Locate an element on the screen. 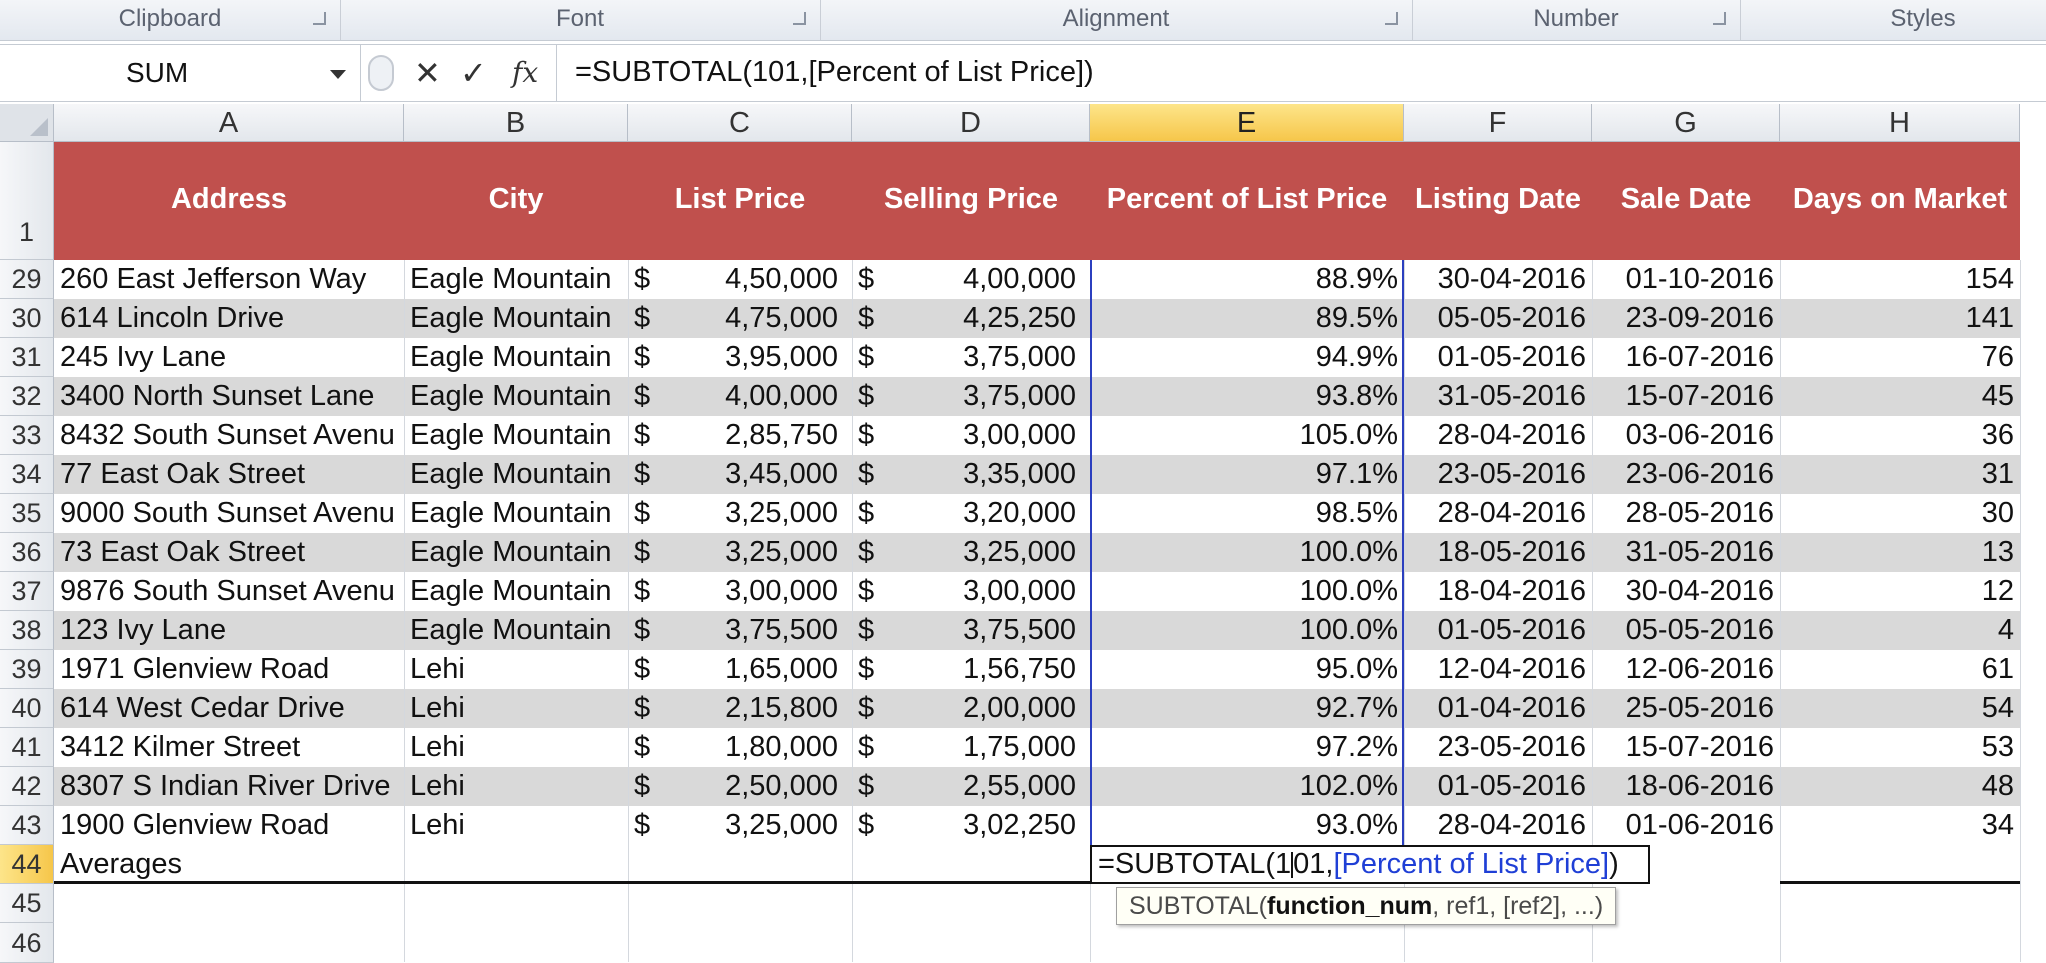  cell-days: 4 is located at coordinates (1900, 630).